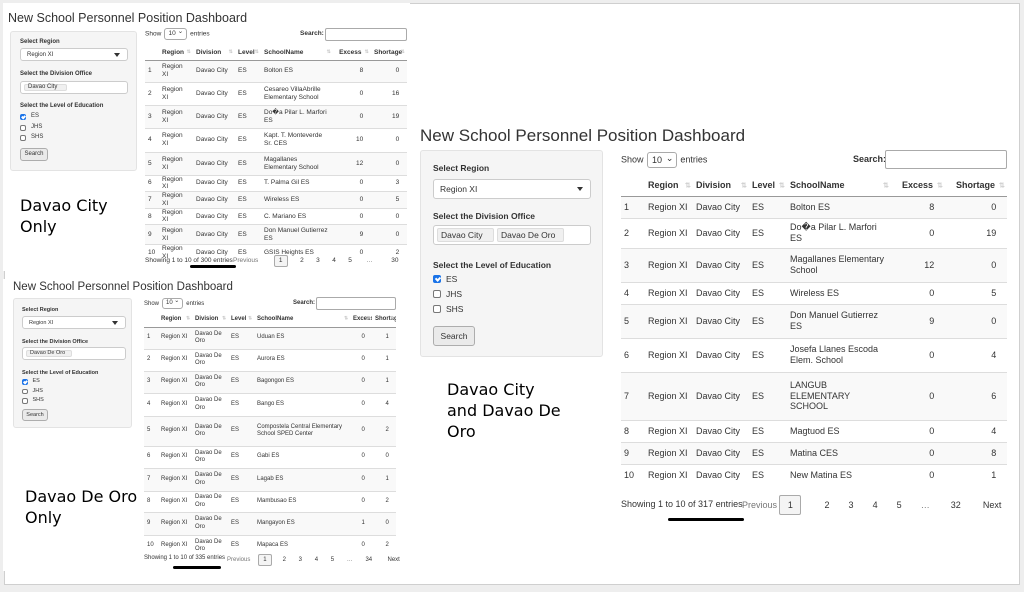 The width and height of the screenshot is (1024, 592). What do you see at coordinates (814, 430) in the screenshot?
I see `table-row: 8 Region XI Davao City ES Magtuod ES 0 4` at bounding box center [814, 430].